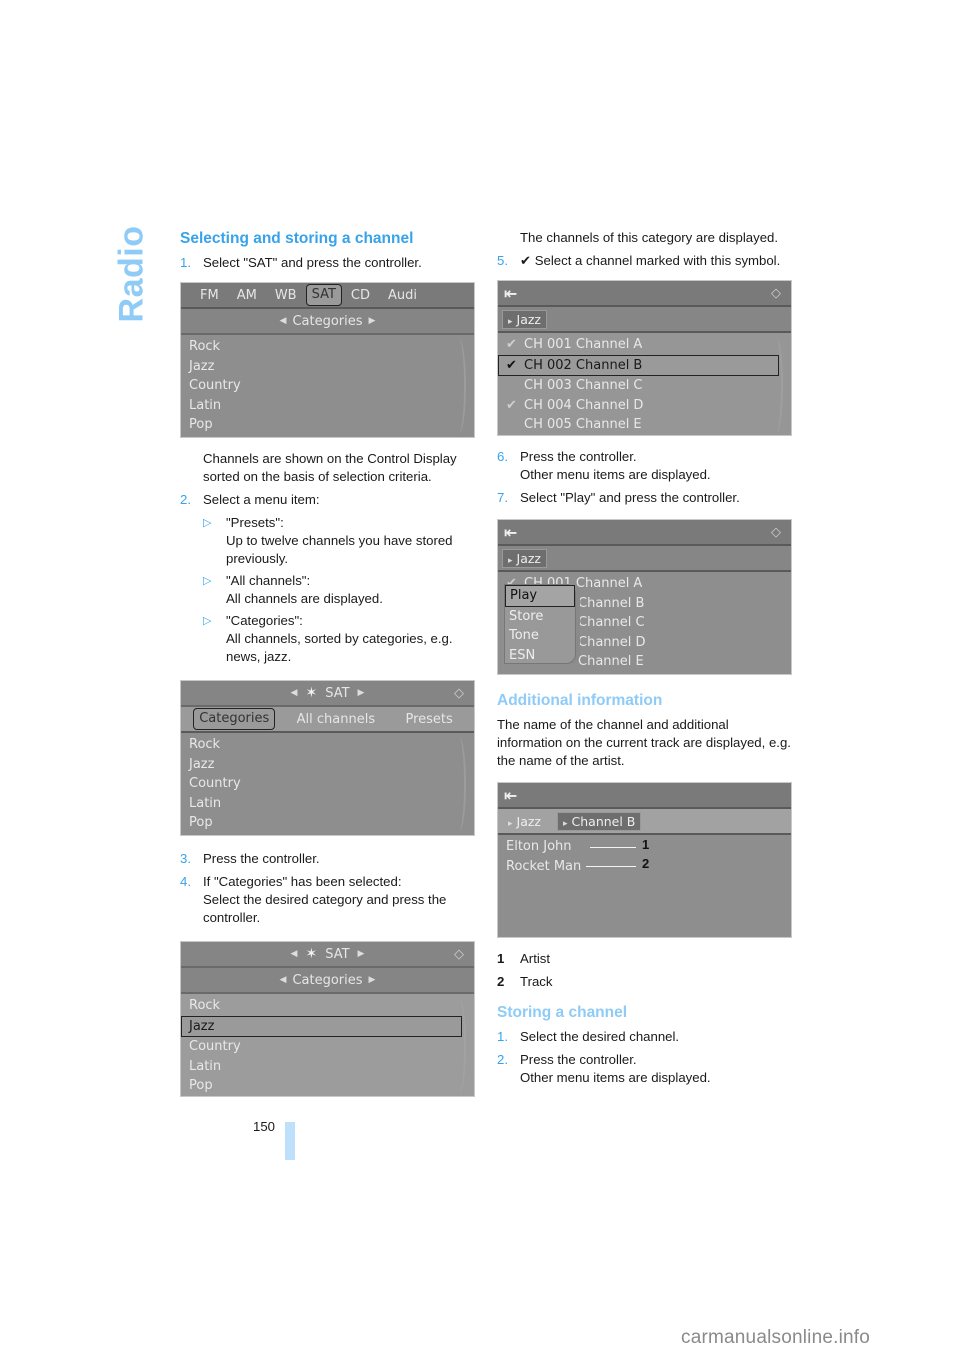  What do you see at coordinates (644, 386) in the screenshot?
I see `channel-item: CH 003 Channel C` at bounding box center [644, 386].